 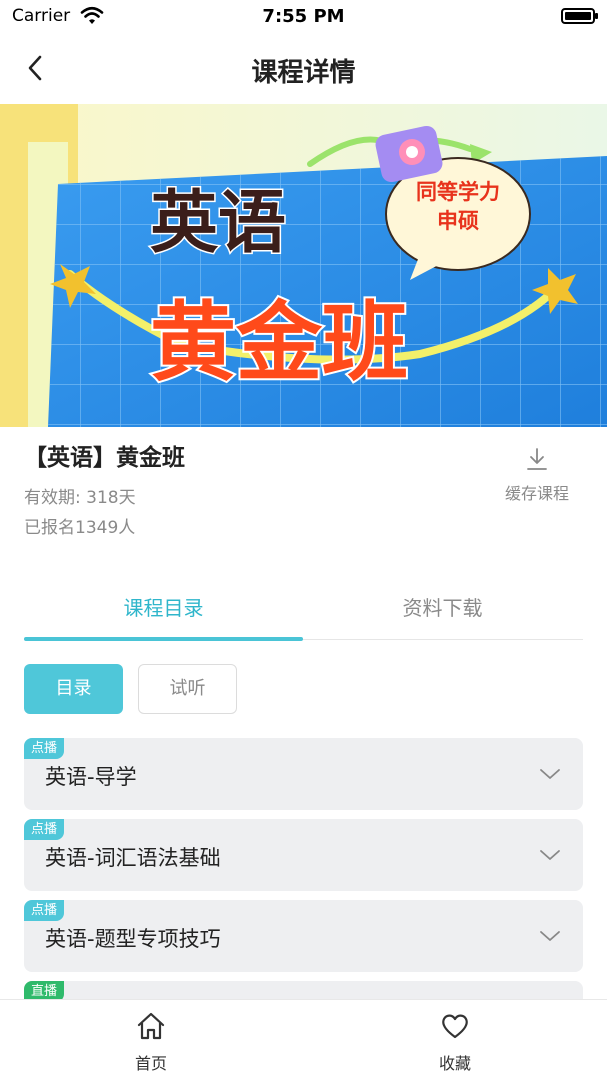 I want to click on lesson-title: 英语-导学, so click(x=91, y=777).